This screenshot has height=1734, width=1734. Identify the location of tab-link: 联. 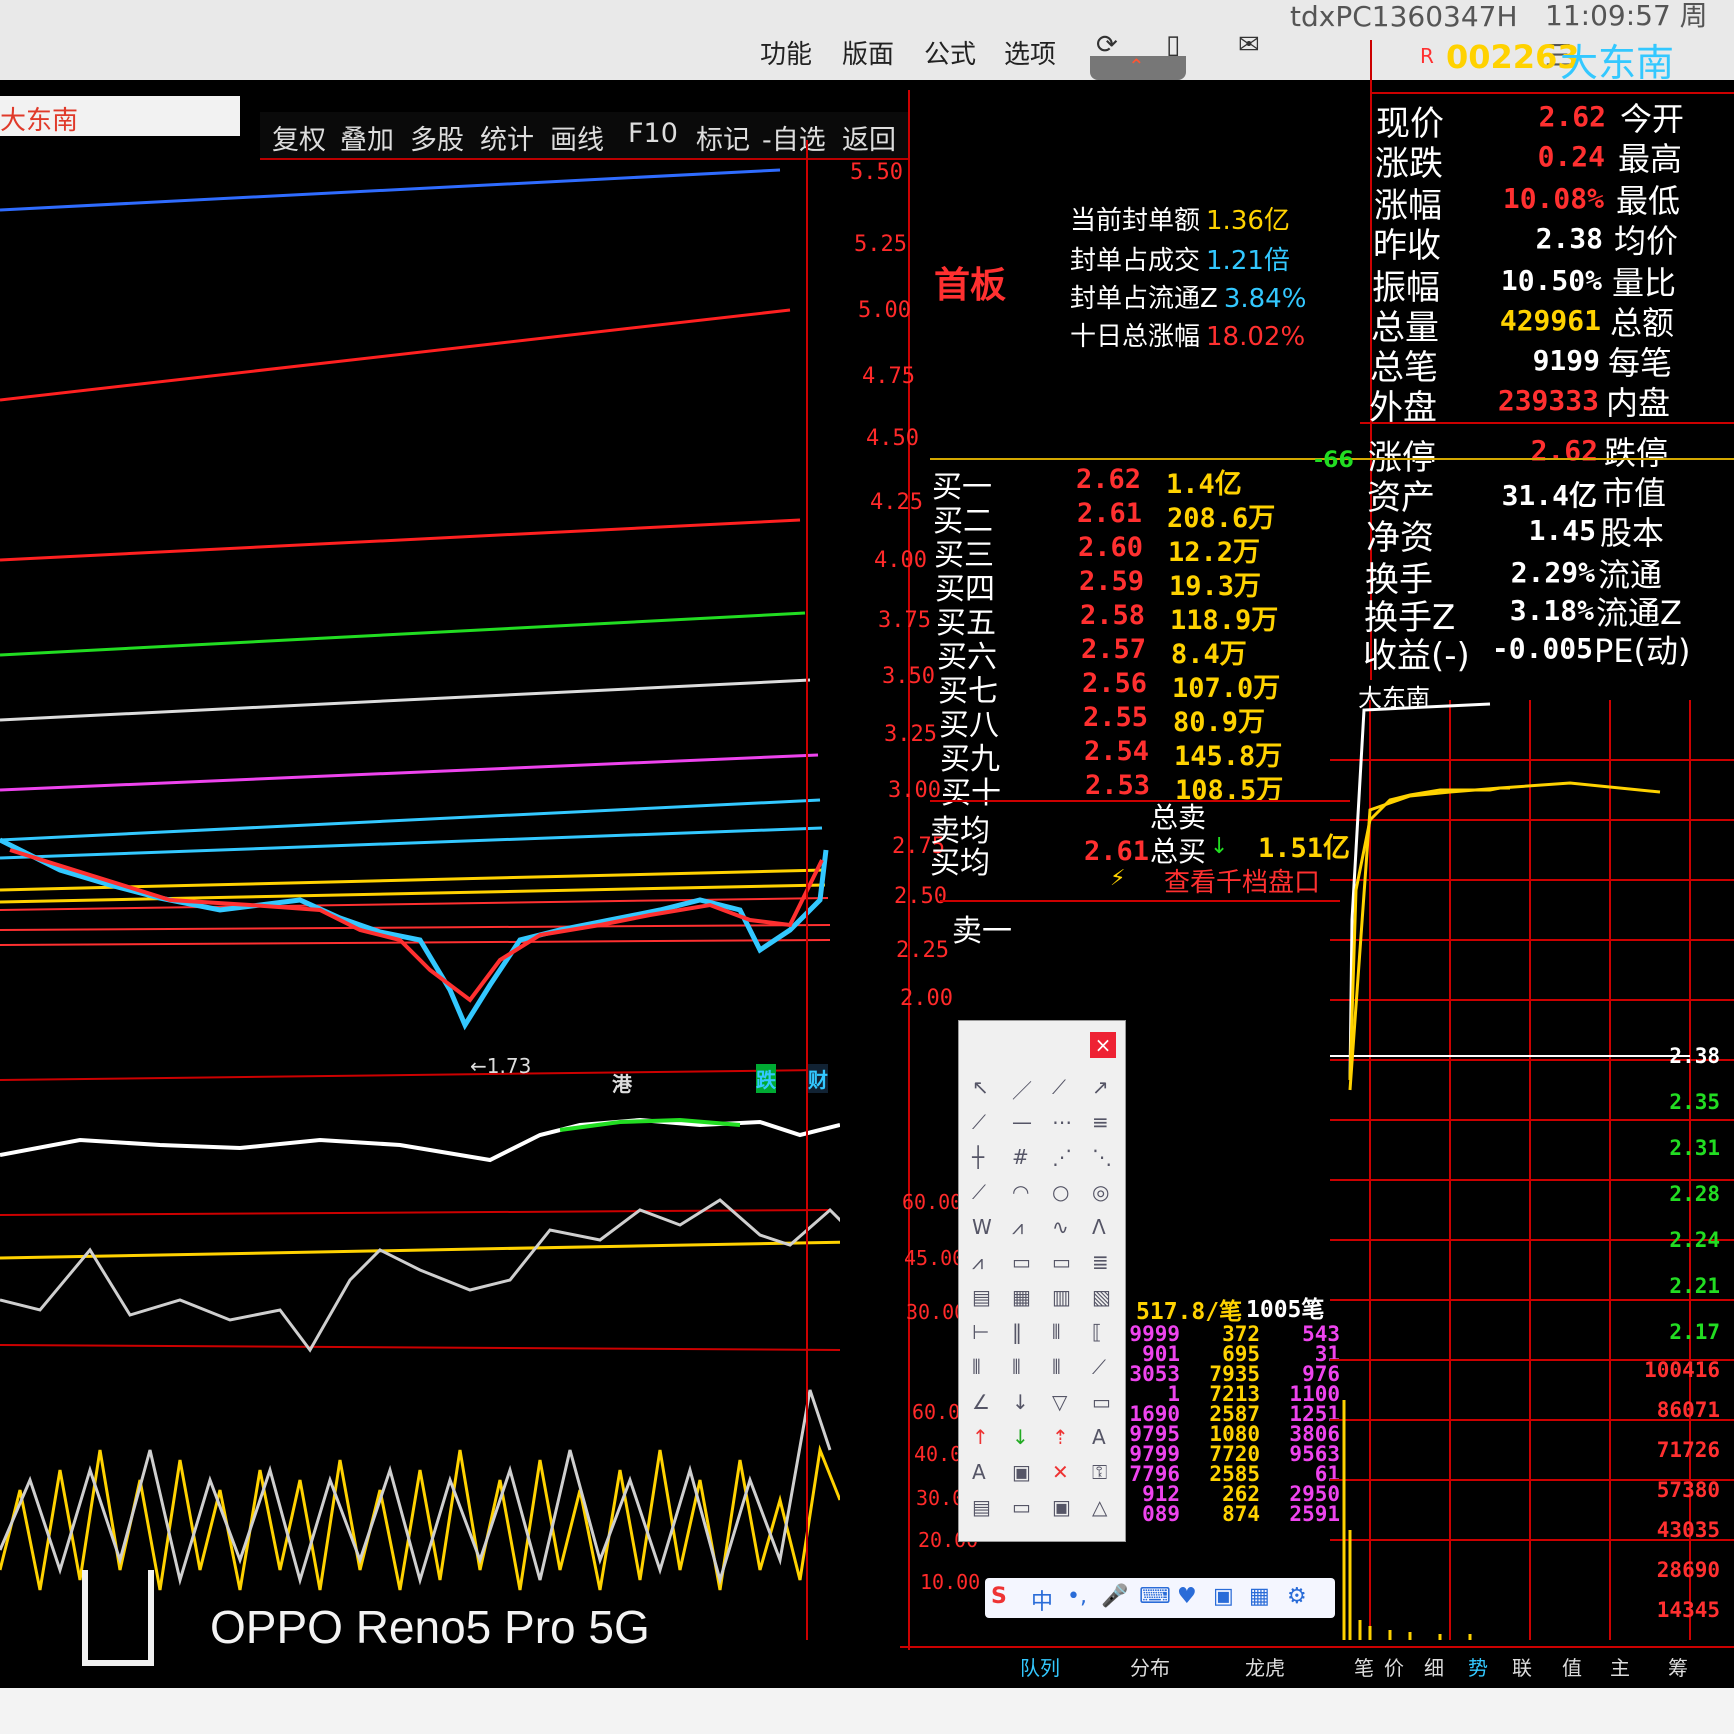
(1522, 1666).